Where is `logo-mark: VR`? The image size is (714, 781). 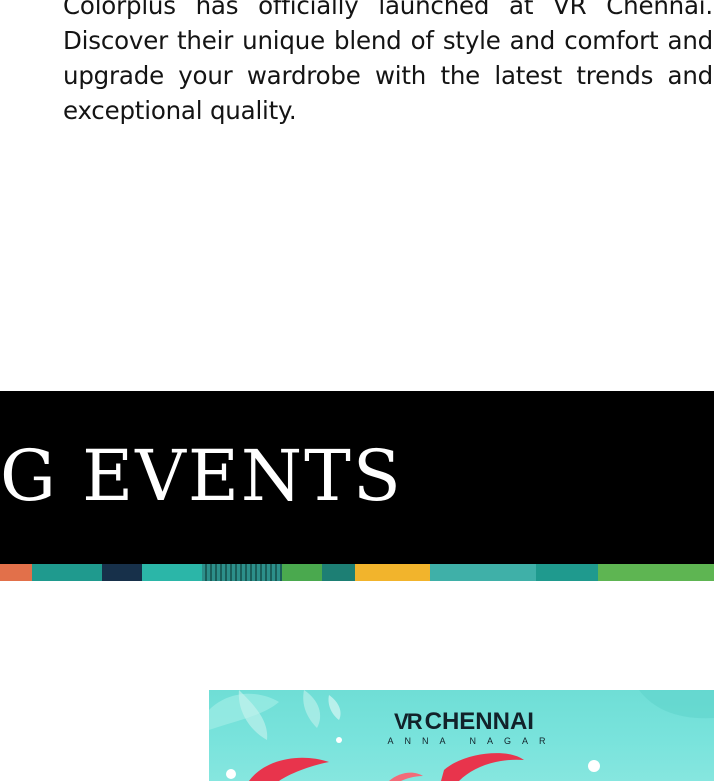 logo-mark: VR is located at coordinates (408, 721).